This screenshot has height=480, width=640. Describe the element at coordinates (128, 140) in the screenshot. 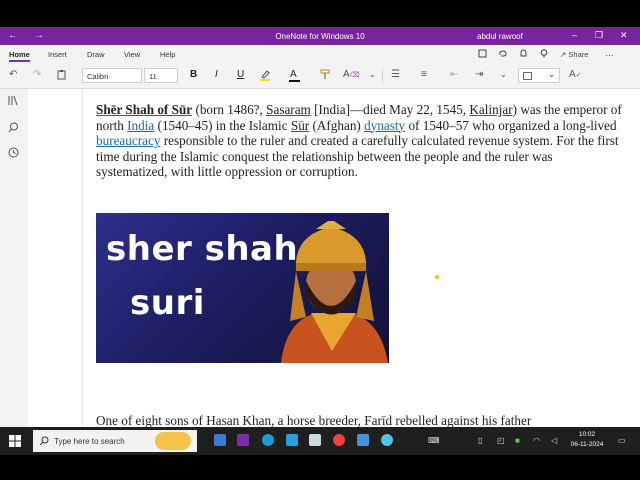

I see `link-bureaucracy: bureaucracy` at that location.